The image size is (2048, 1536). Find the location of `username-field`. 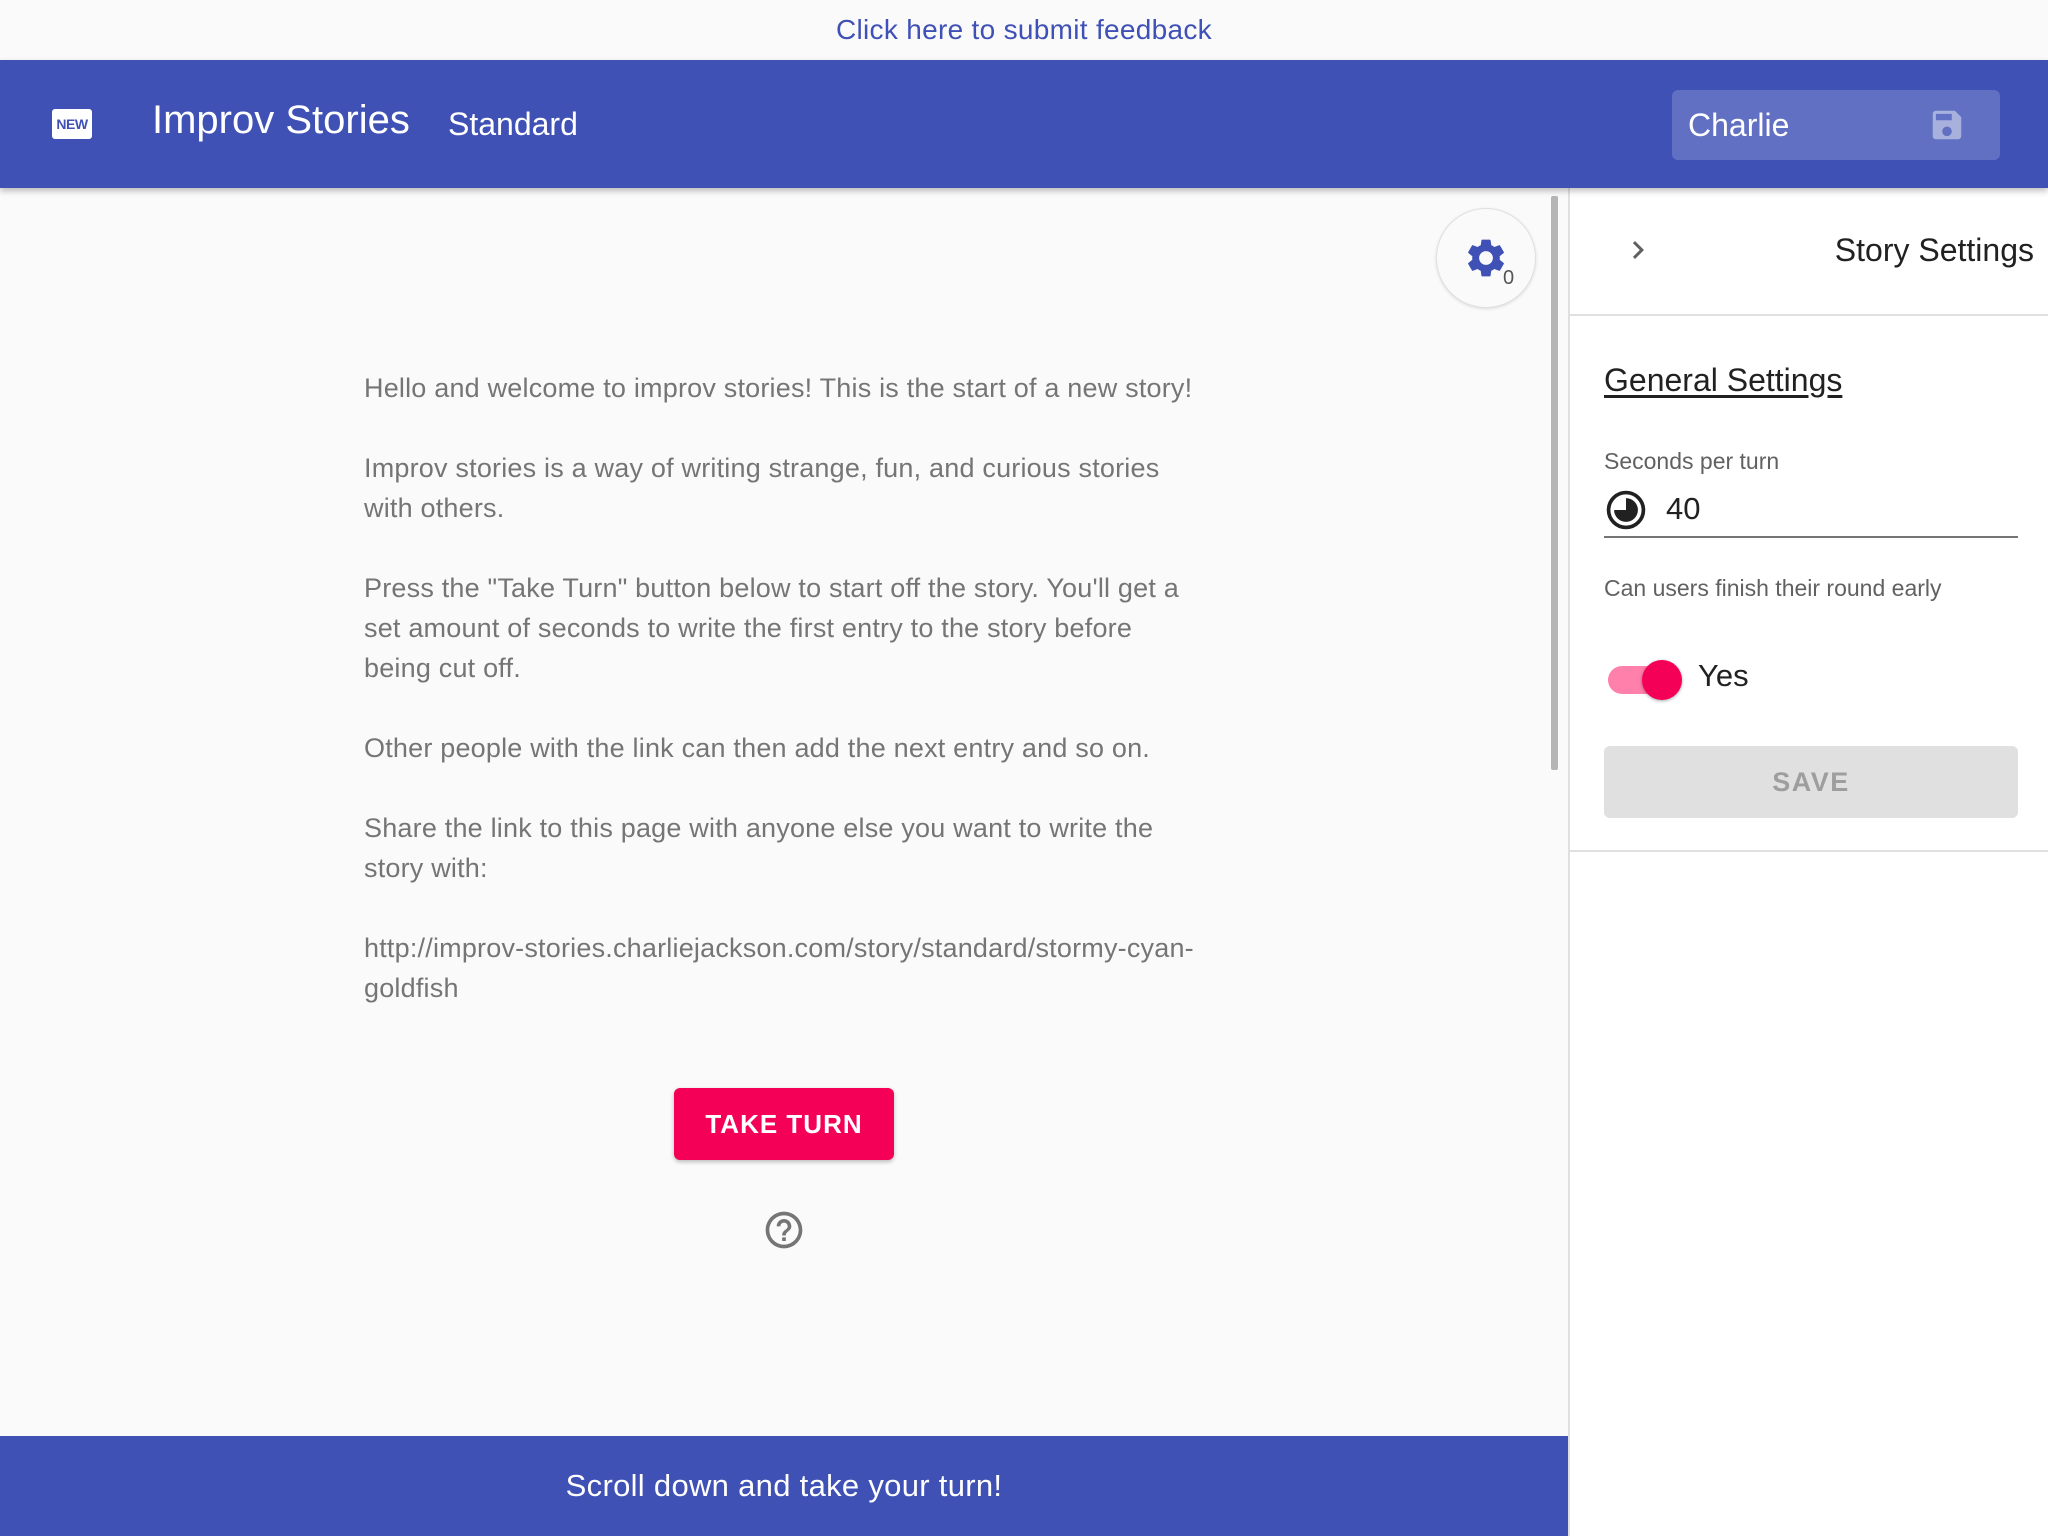

username-field is located at coordinates (1836, 125).